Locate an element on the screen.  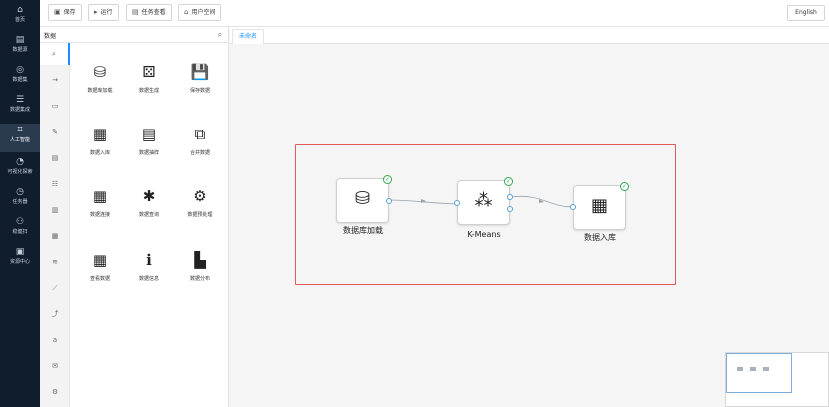
trend-icon: ⤴ is located at coordinates (55, 314).